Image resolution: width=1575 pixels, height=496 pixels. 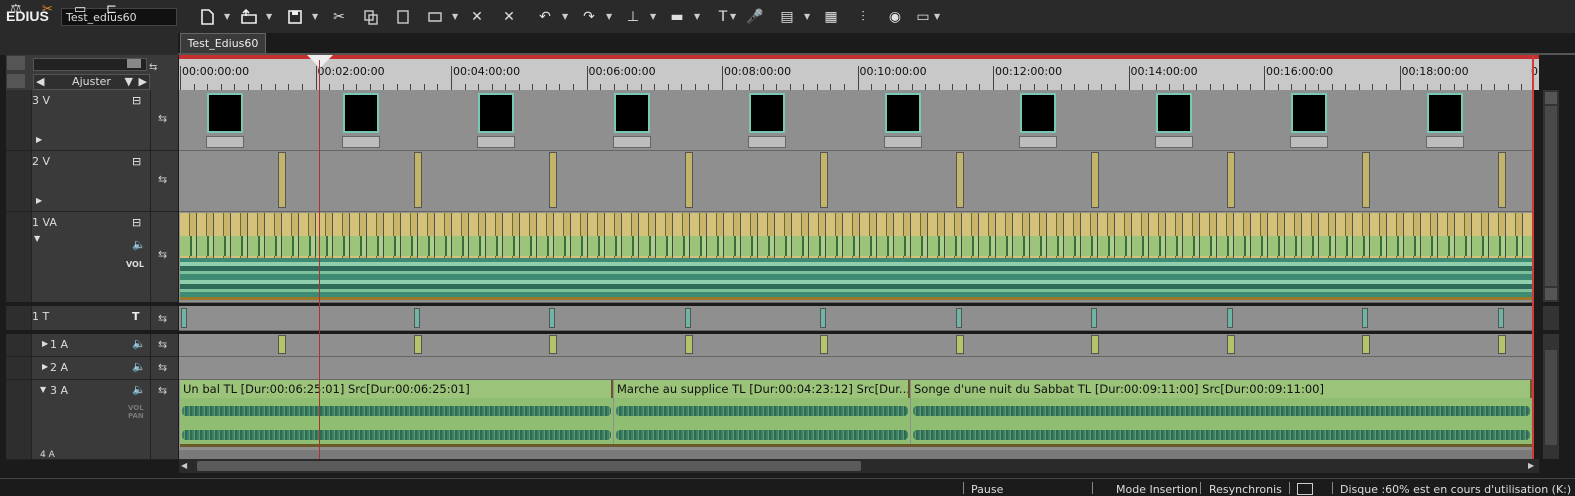 I want to click on voice-icon: 🎤, so click(x=755, y=17).